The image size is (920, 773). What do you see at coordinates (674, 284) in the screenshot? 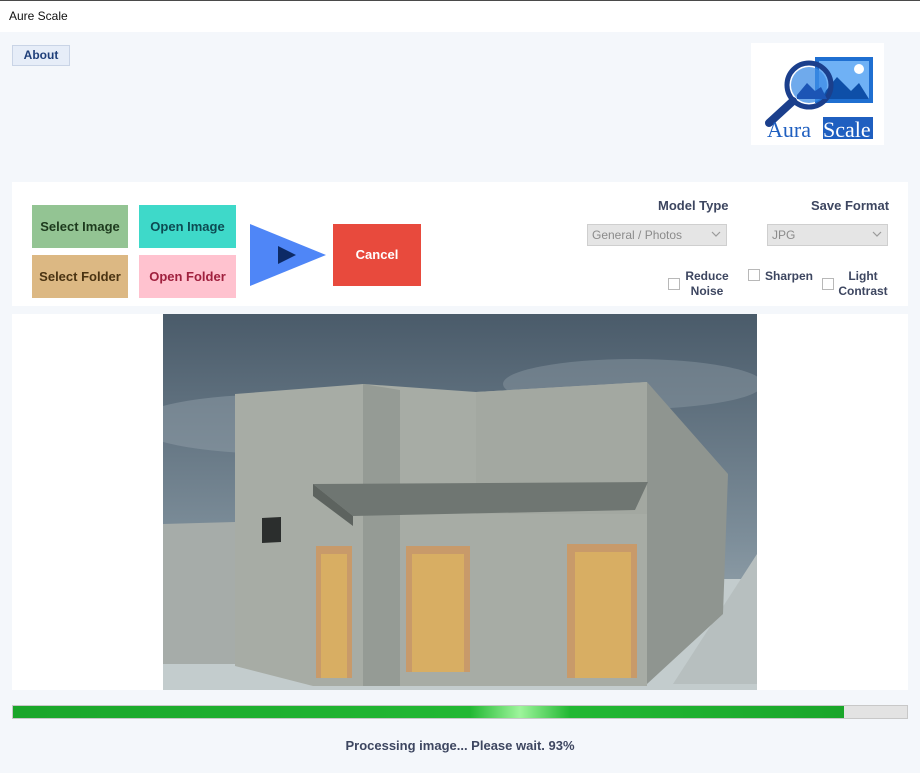
I see `reduce-noise-checkbox` at bounding box center [674, 284].